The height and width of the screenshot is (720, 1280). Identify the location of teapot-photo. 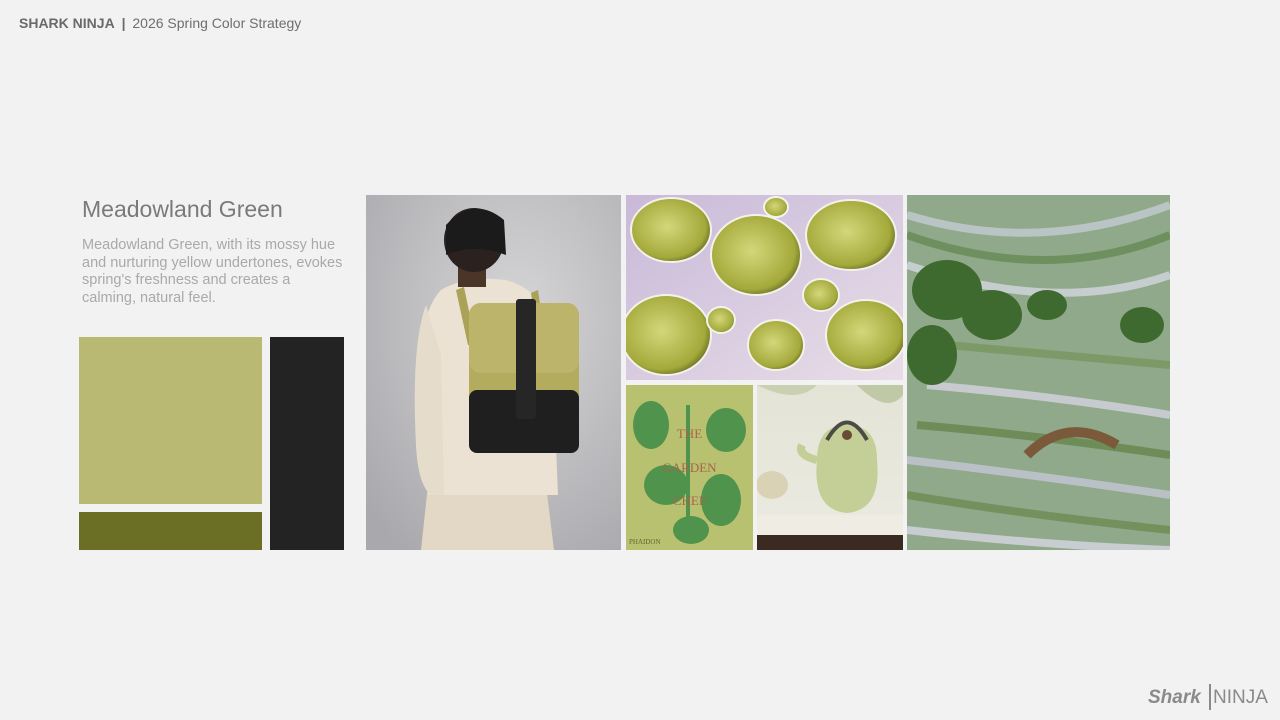
(830, 467).